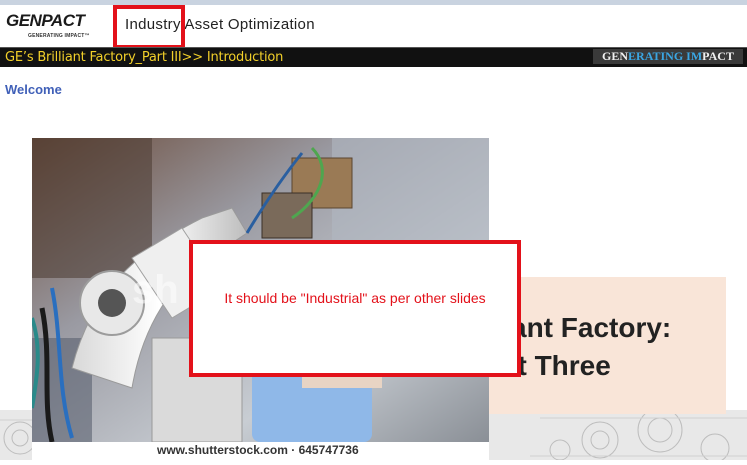 The height and width of the screenshot is (465, 747). What do you see at coordinates (59, 36) in the screenshot?
I see `logo-tagline: GENERATING IMPACT™` at bounding box center [59, 36].